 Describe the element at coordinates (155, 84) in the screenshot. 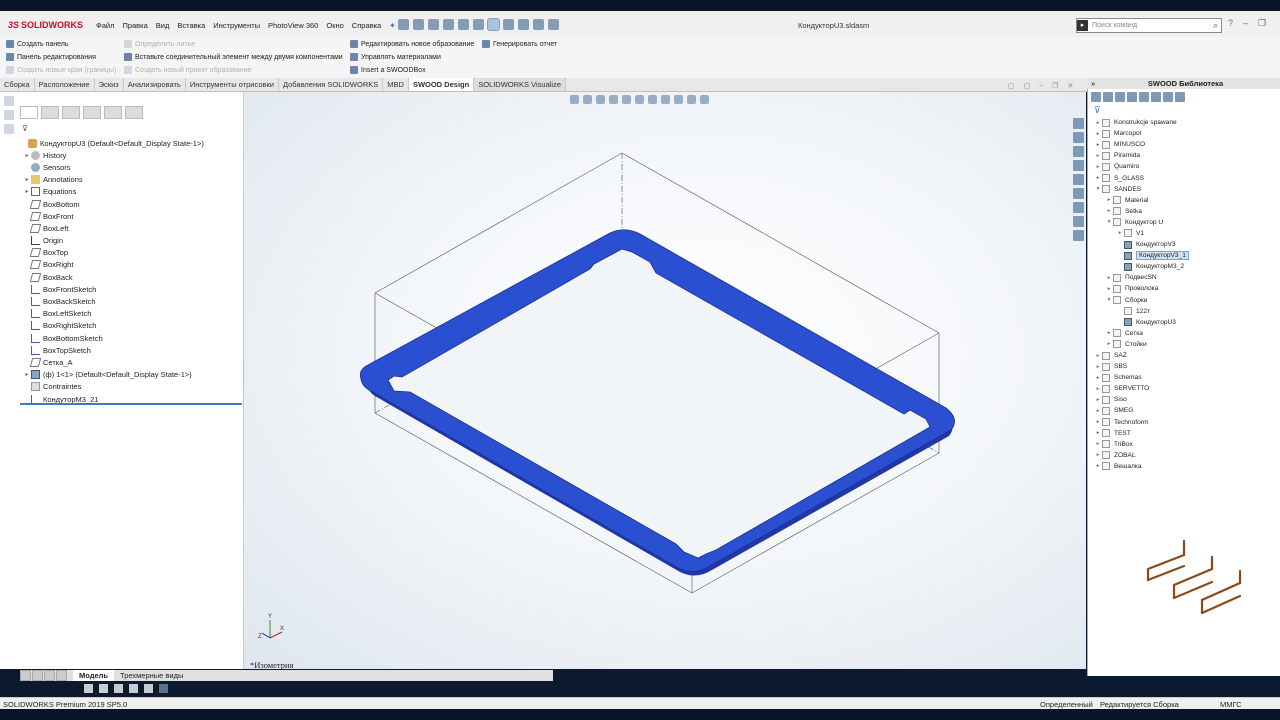

I see `tab-evaluate: Анализировать` at that location.